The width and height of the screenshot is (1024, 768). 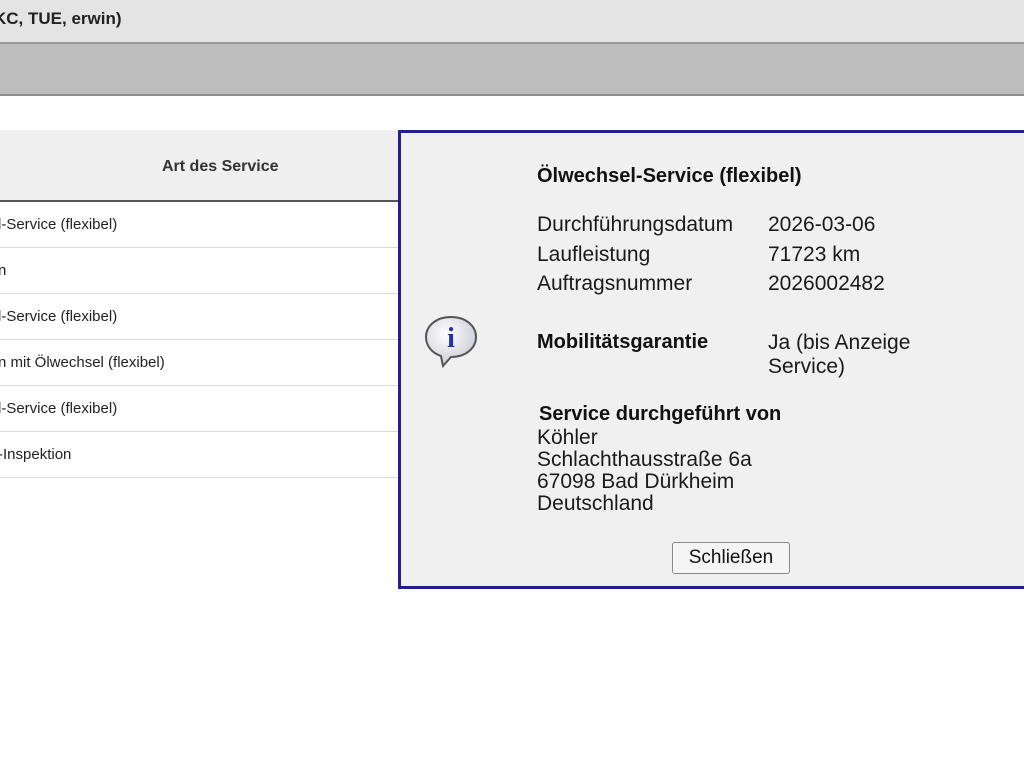 What do you see at coordinates (839, 354) in the screenshot?
I see `mobility-guarantee-value: Ja (bis Anzeige Service)` at bounding box center [839, 354].